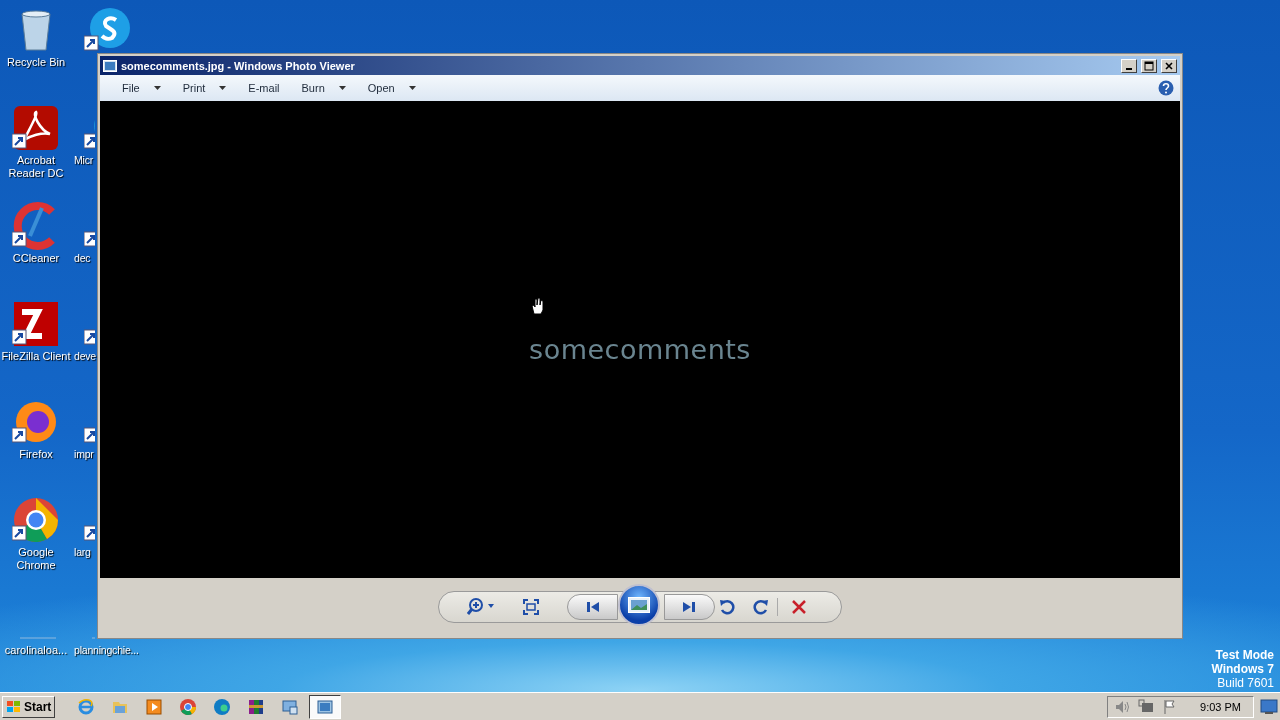 The height and width of the screenshot is (720, 1280). I want to click on icon-label: deve, so click(85, 356).